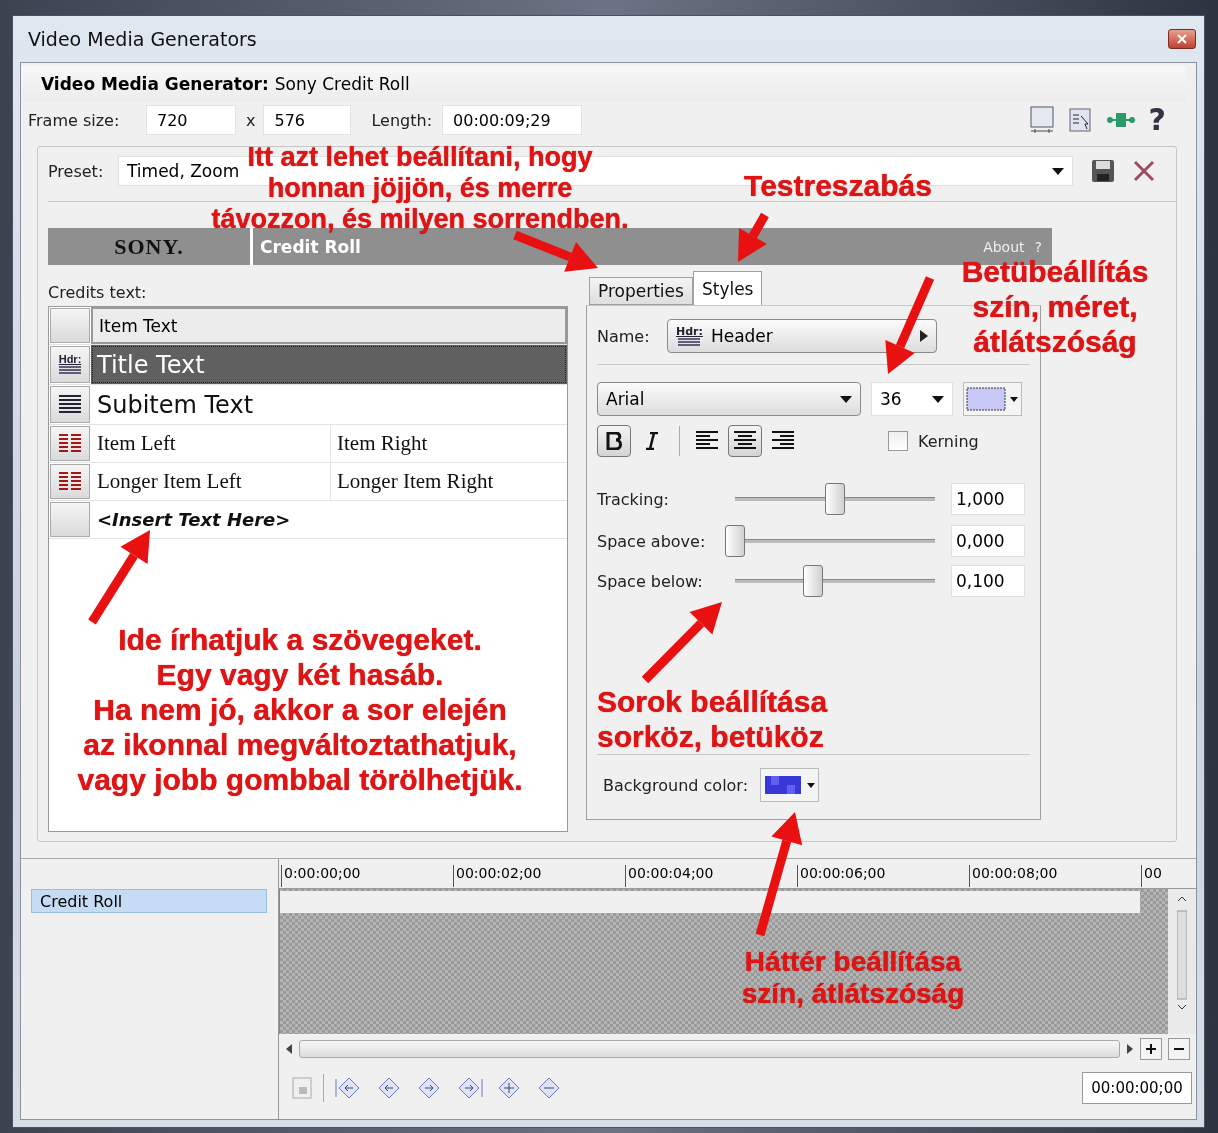 The height and width of the screenshot is (1133, 1218). What do you see at coordinates (741, 336) in the screenshot?
I see `style-name-value: Header` at bounding box center [741, 336].